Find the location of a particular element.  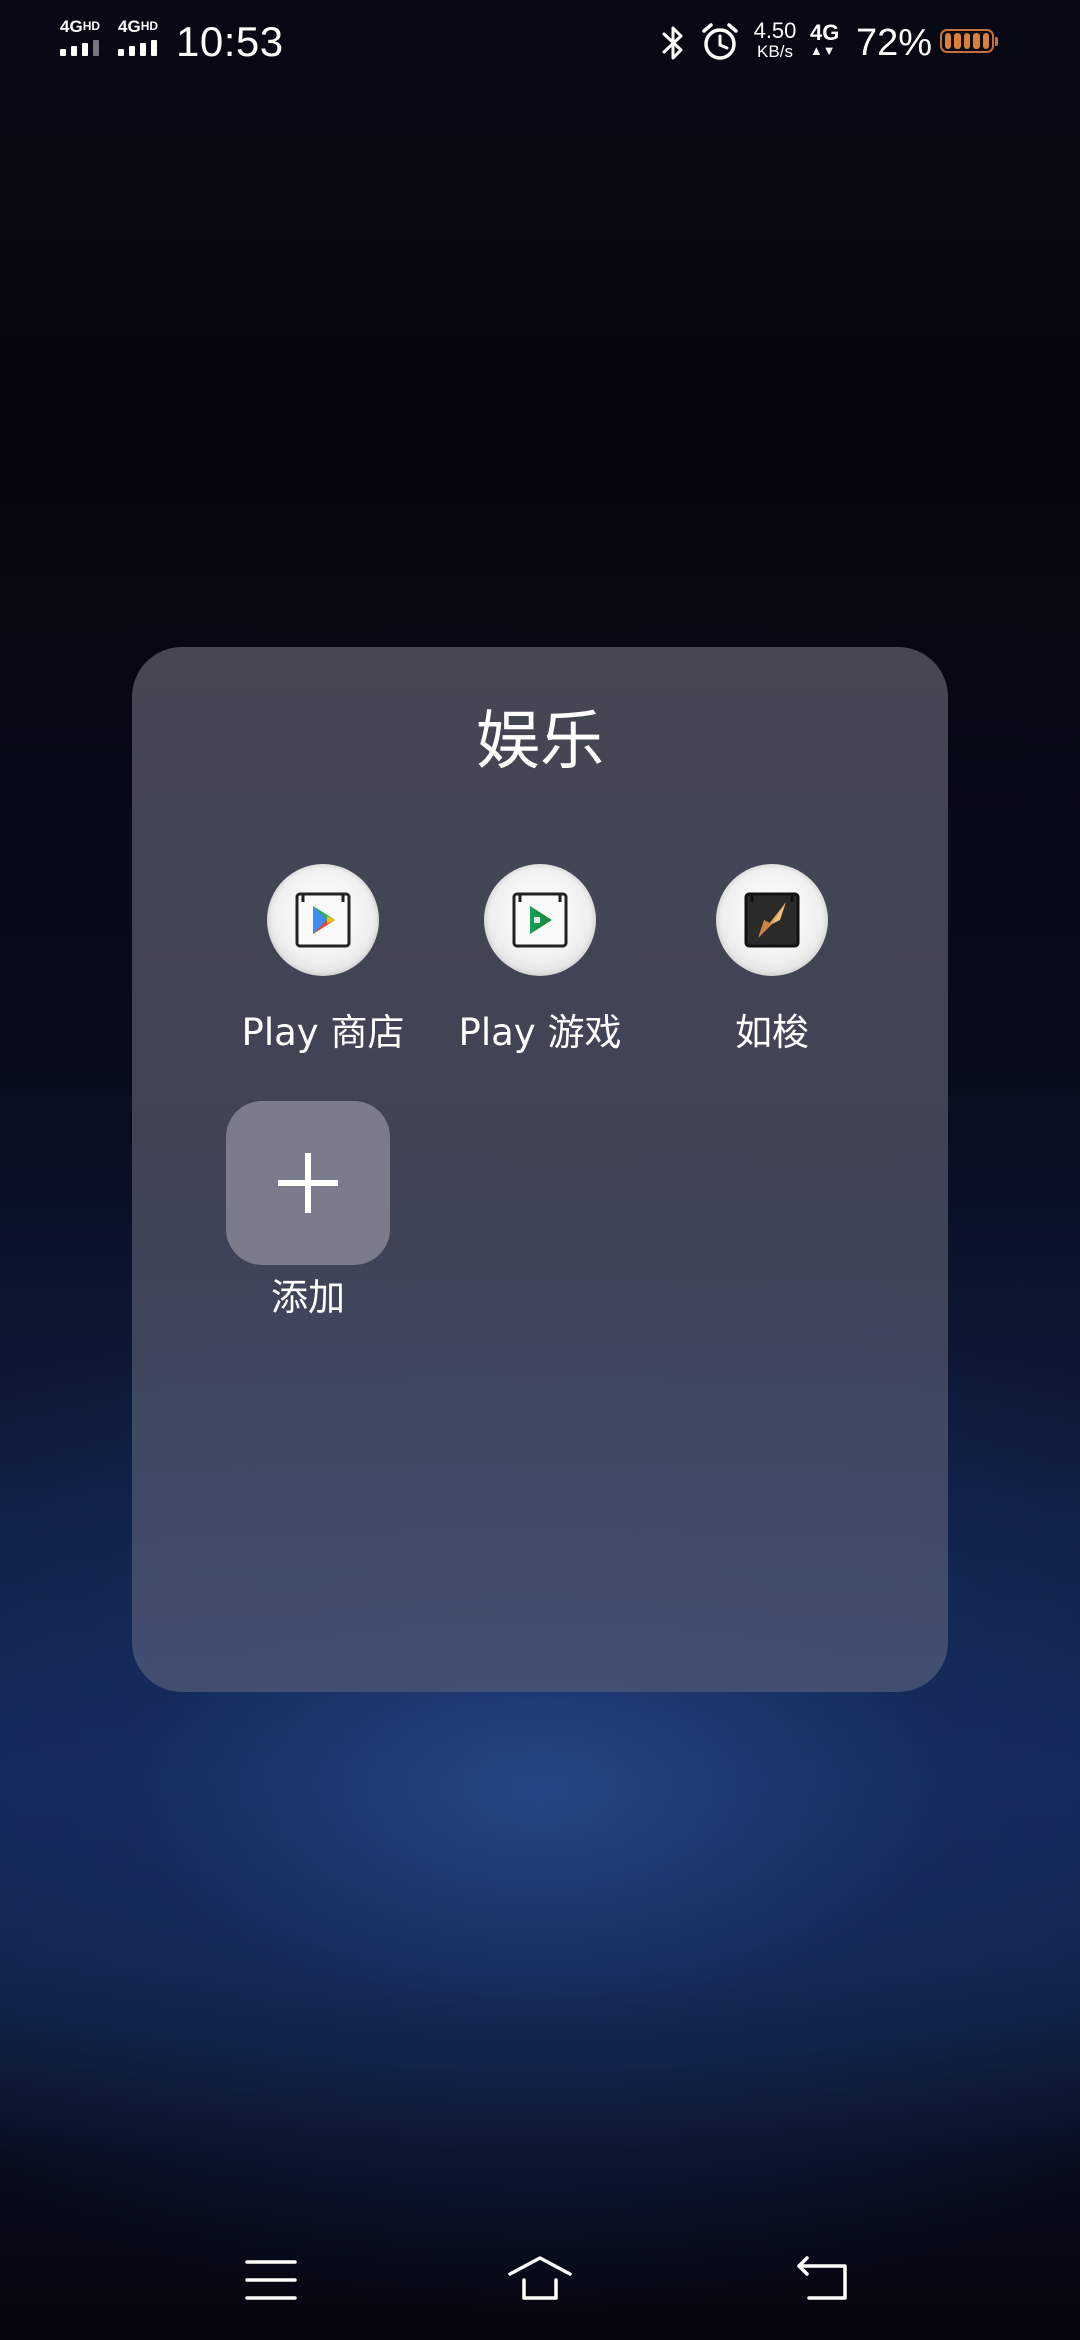

bluetooth-icon is located at coordinates (672, 43).